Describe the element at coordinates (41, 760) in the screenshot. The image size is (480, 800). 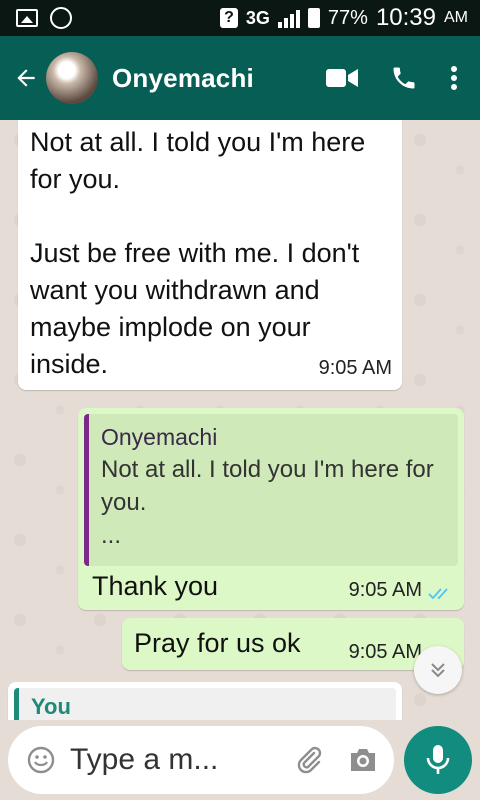
I see `emoji-icon` at that location.